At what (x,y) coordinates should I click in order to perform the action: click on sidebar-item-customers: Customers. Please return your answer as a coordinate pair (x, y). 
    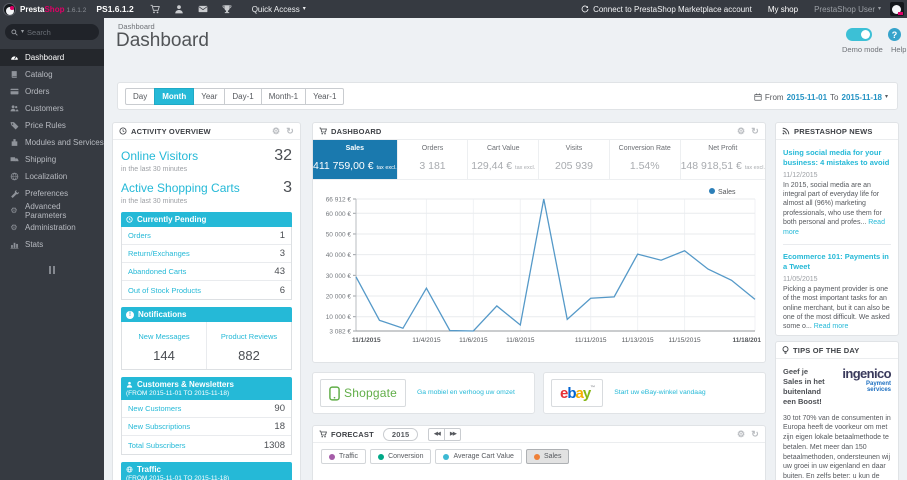
    Looking at the image, I should click on (52, 108).